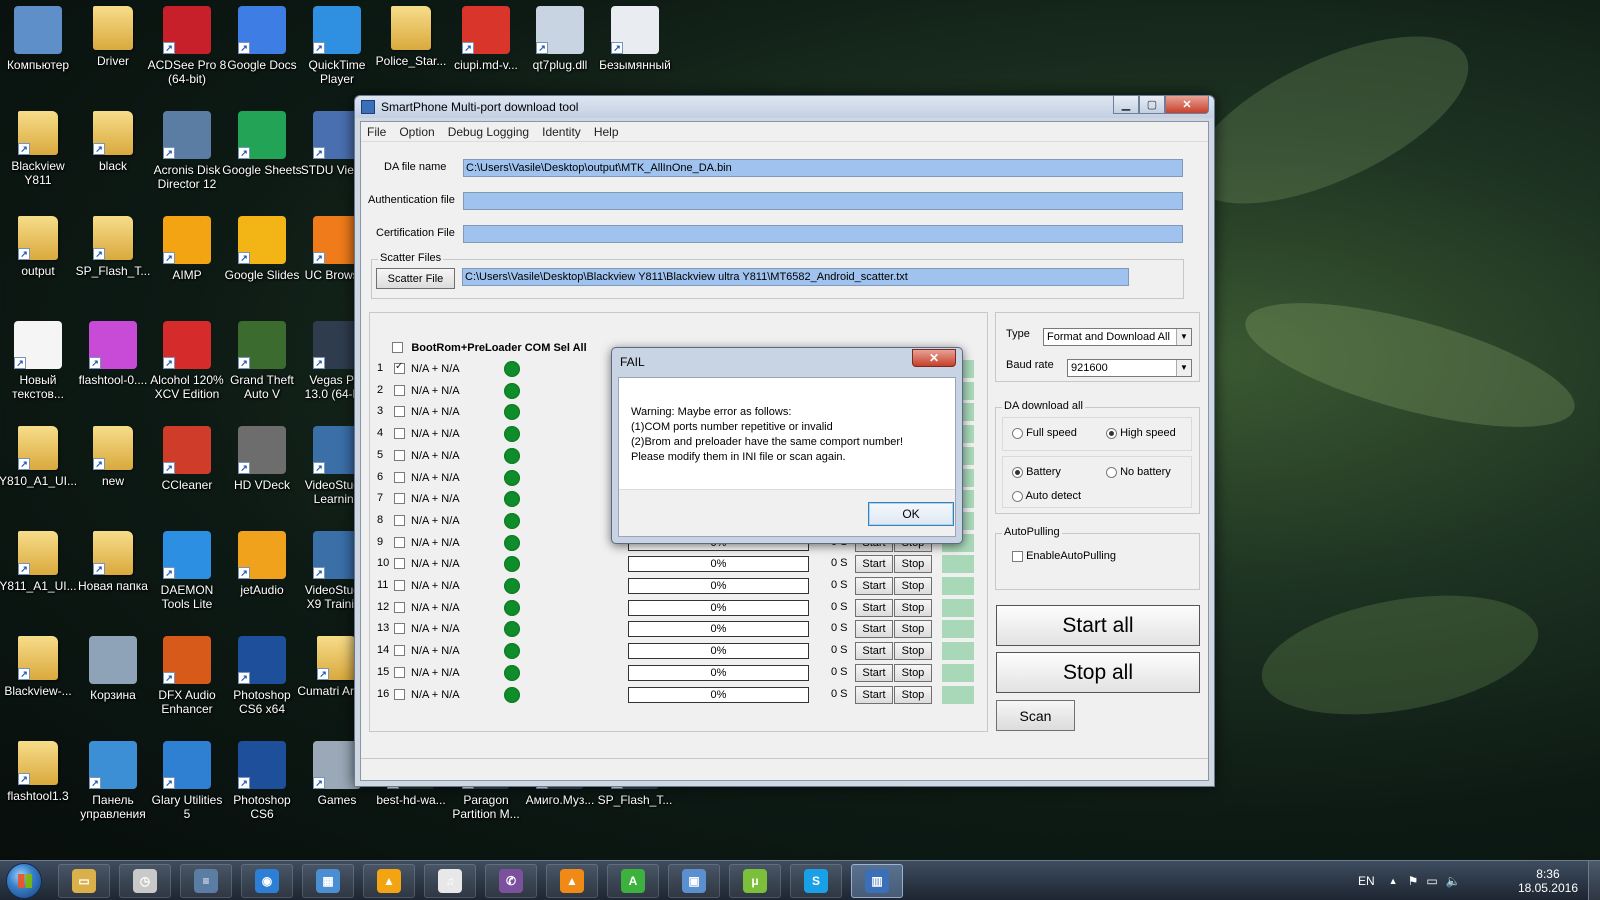  I want to click on scatter-file-button: Scatter File, so click(415, 278).